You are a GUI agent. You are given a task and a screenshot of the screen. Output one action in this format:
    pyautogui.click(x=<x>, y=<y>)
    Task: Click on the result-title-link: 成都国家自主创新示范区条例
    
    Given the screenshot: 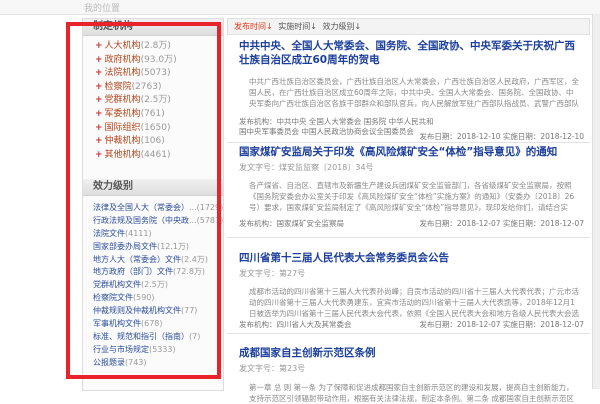 What is the action you would take?
    pyautogui.click(x=408, y=354)
    